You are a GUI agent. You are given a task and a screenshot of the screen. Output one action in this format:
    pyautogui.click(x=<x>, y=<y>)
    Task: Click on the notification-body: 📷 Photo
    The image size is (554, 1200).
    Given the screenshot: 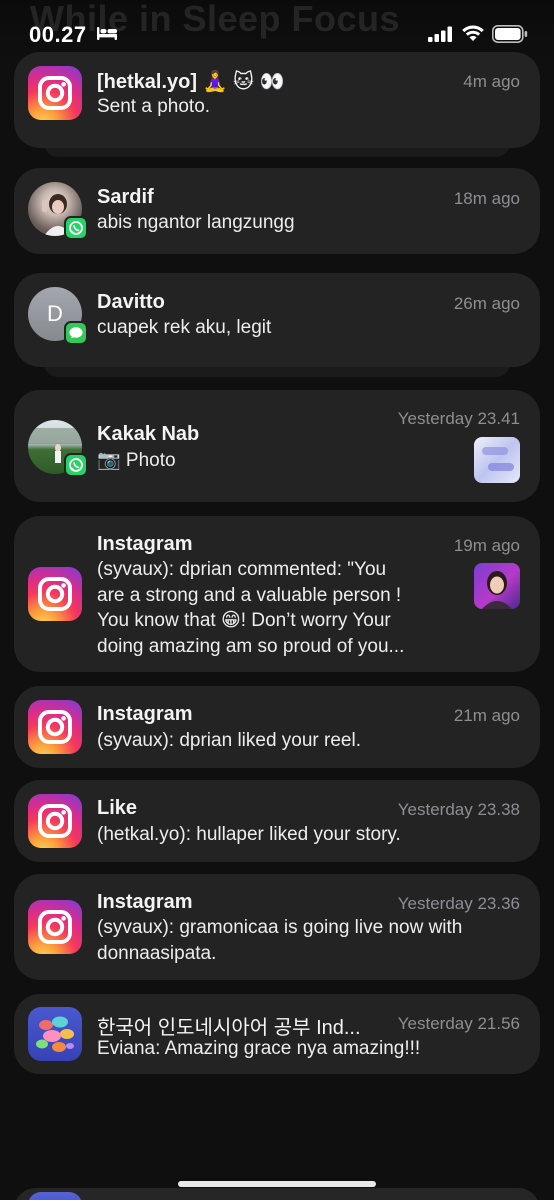 What is the action you would take?
    pyautogui.click(x=136, y=460)
    